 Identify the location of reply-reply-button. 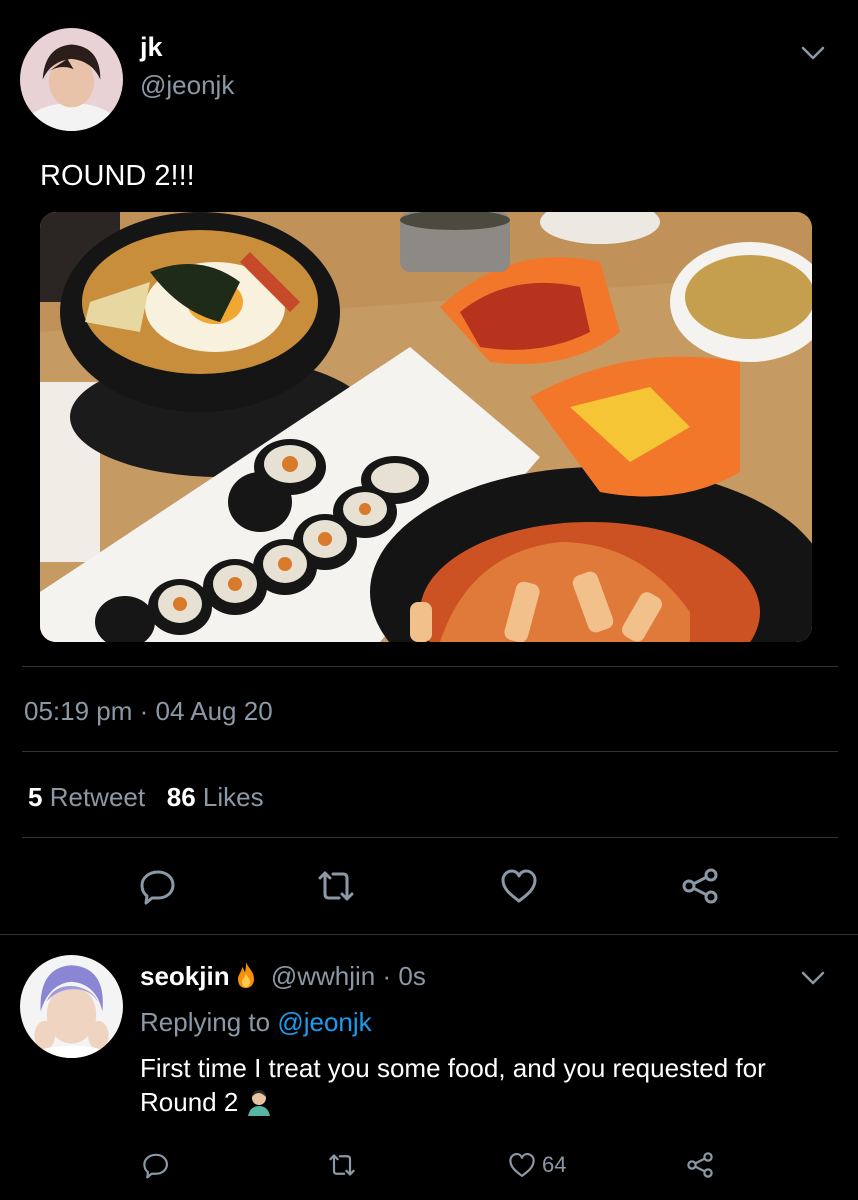
(156, 1165).